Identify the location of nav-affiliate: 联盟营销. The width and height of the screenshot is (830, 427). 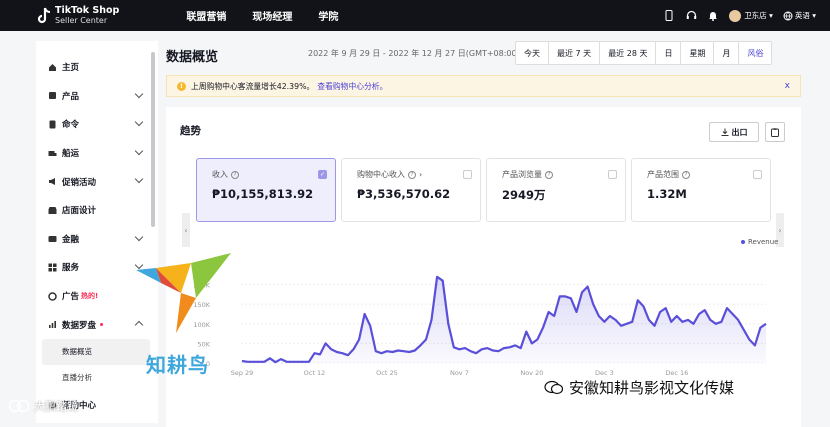
(206, 15).